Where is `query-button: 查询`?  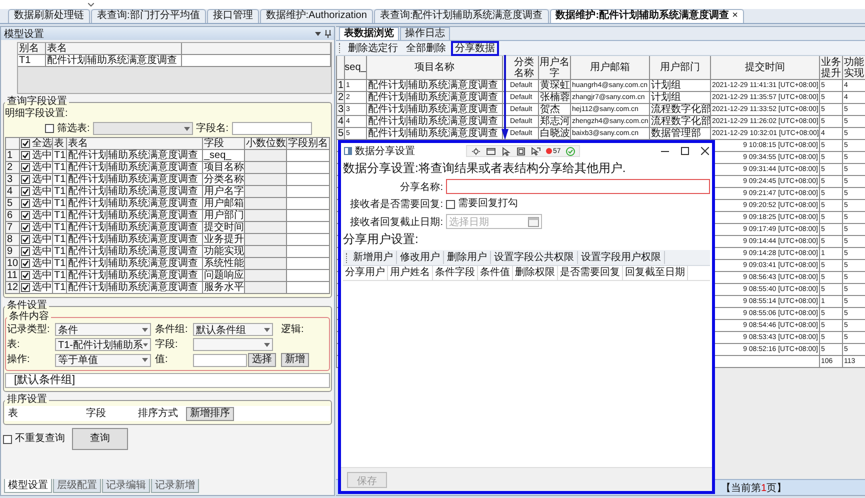 query-button: 查询 is located at coordinates (100, 439).